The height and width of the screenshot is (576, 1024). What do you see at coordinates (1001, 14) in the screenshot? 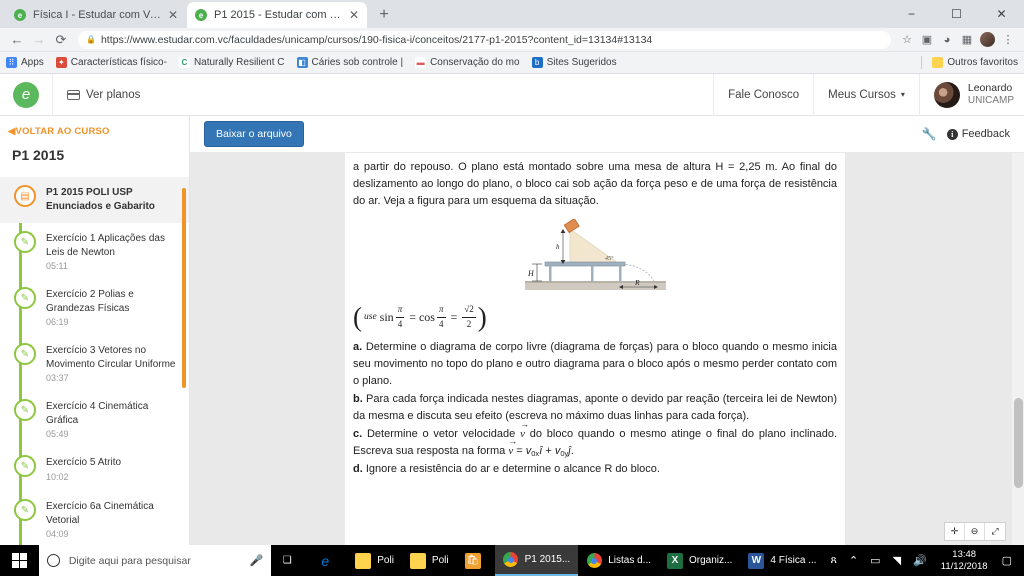
I see `close-window-button: ✕` at bounding box center [1001, 14].